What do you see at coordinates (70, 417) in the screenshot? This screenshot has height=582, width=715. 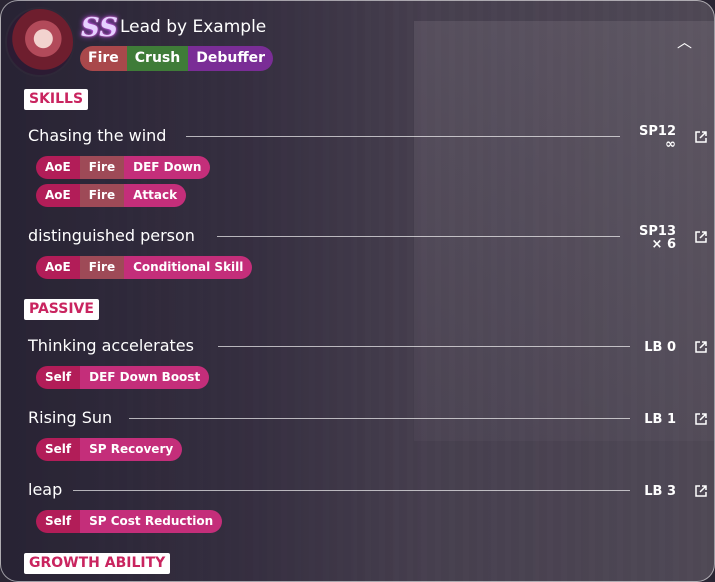 I see `passive-name: Rising Sun` at bounding box center [70, 417].